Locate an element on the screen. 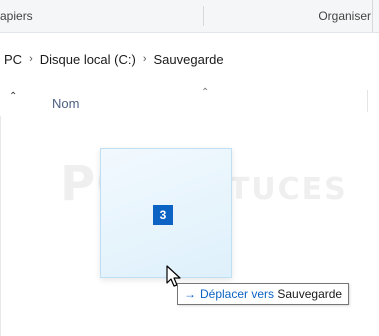 This screenshot has height=336, width=379. pane-divider is located at coordinates (0, 226).